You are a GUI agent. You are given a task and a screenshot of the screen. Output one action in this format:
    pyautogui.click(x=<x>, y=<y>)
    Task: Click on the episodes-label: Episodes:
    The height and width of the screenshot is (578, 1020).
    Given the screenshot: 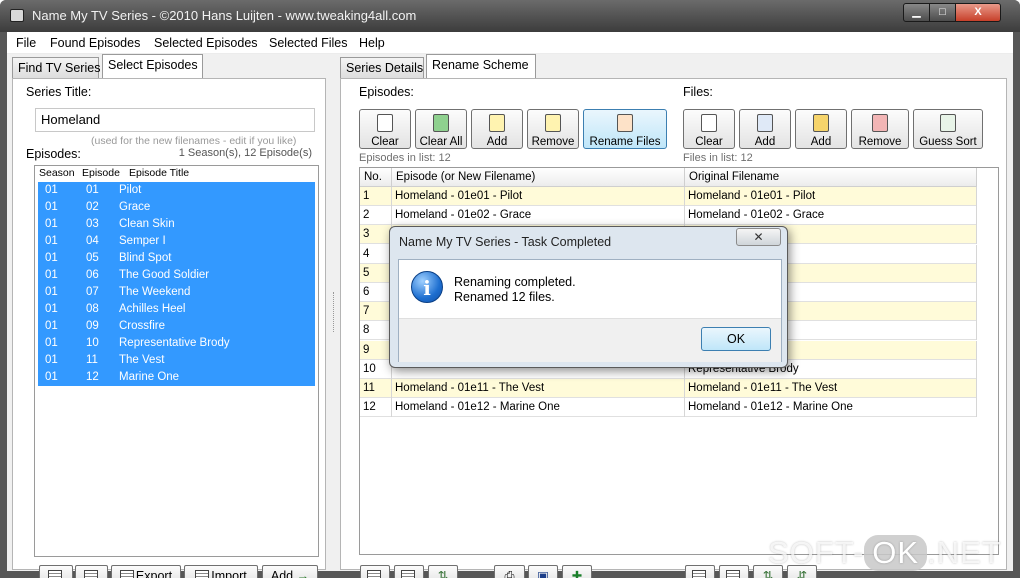 What is the action you would take?
    pyautogui.click(x=53, y=154)
    